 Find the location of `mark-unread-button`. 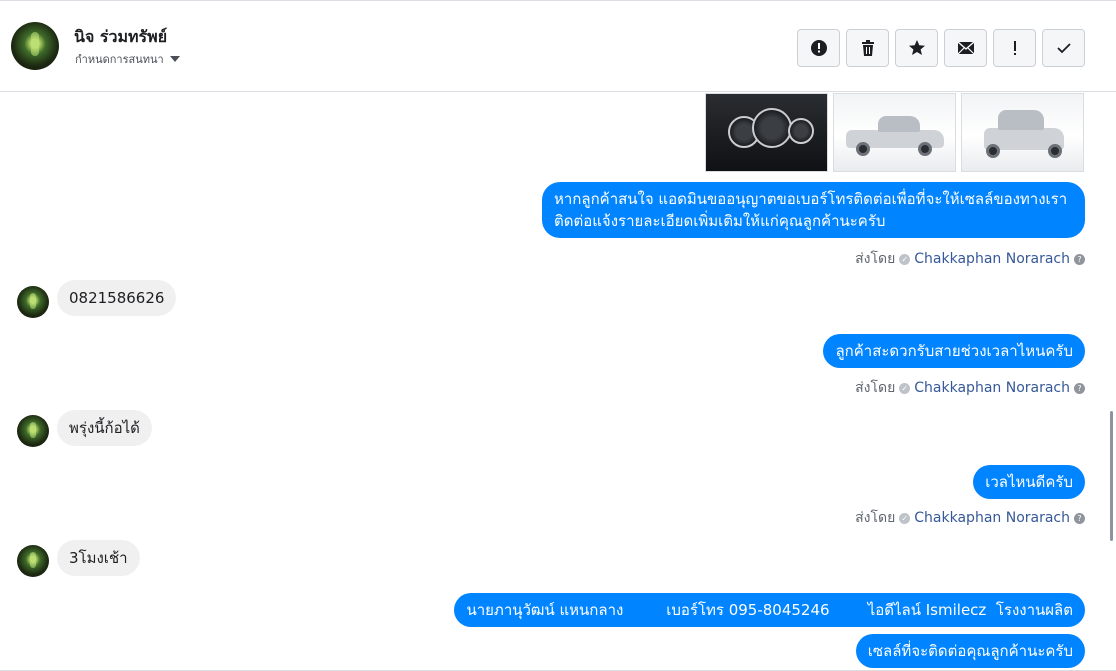

mark-unread-button is located at coordinates (965, 48).